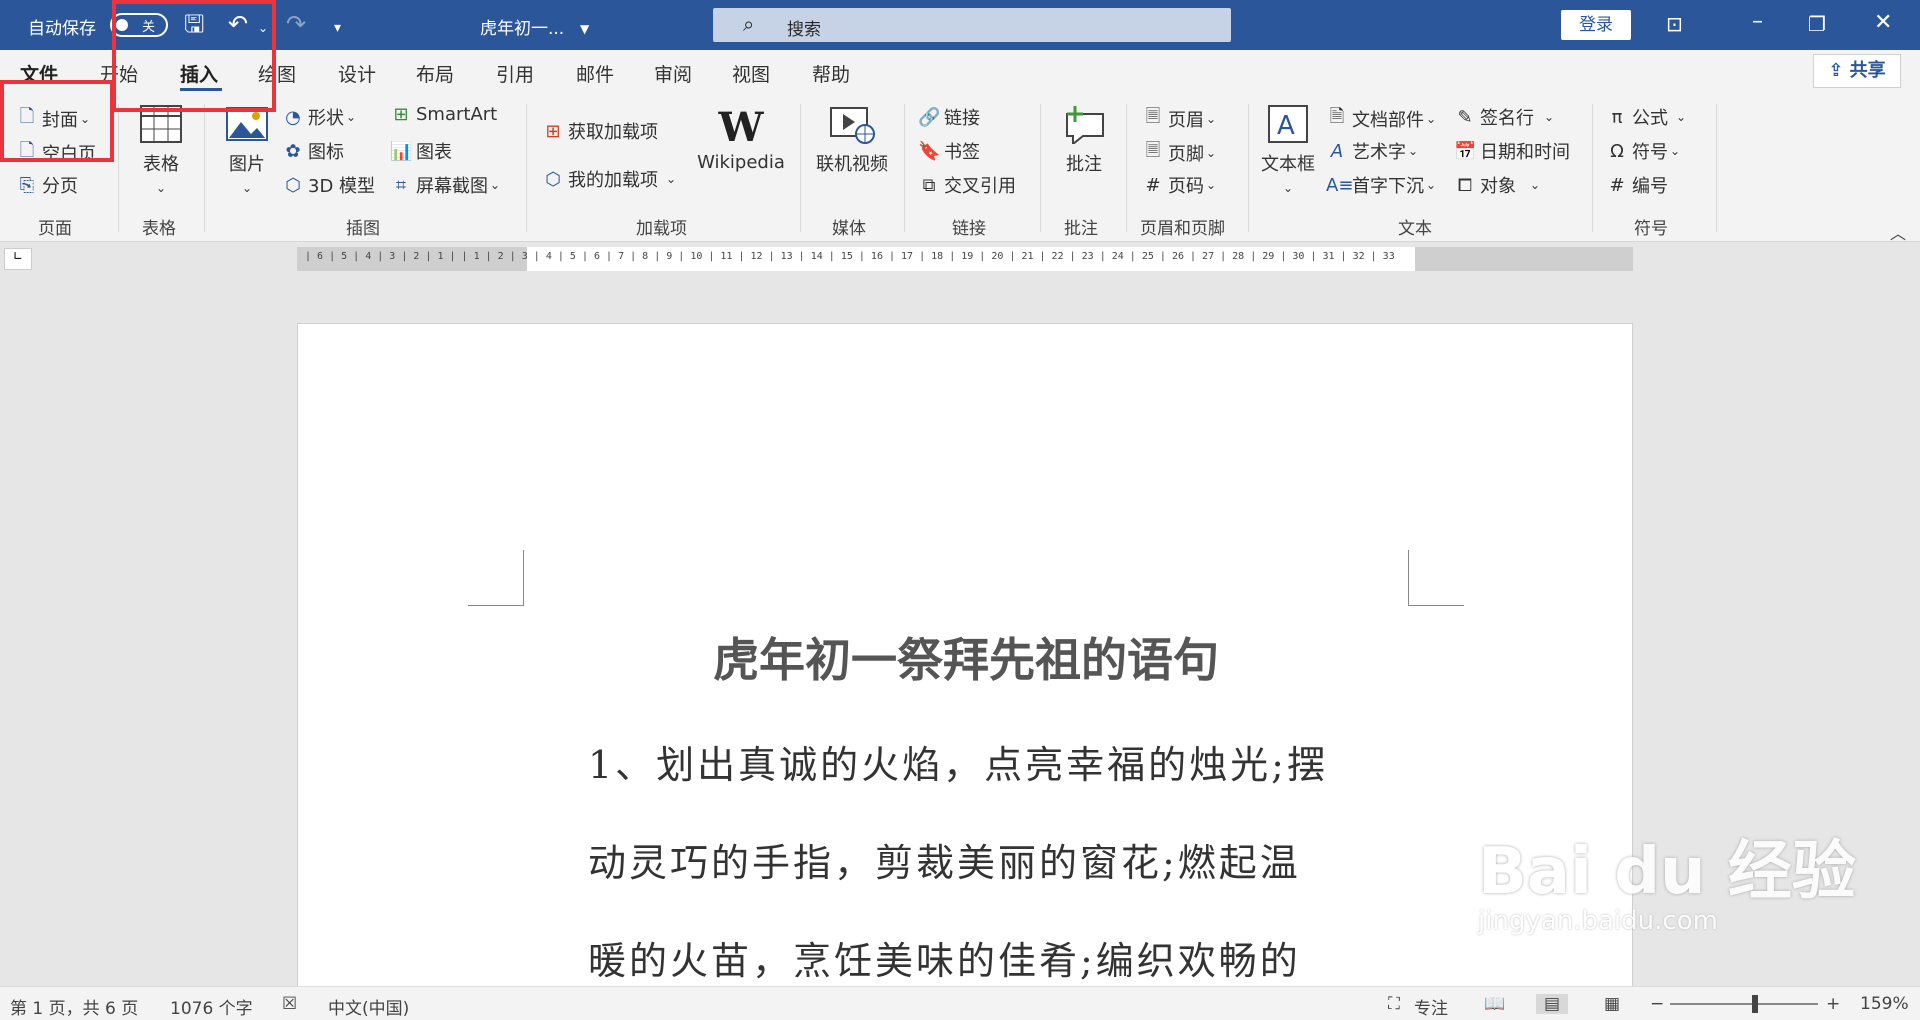 Image resolution: width=1920 pixels, height=1020 pixels. I want to click on drop-cap-label: 首字下沉, so click(1388, 186).